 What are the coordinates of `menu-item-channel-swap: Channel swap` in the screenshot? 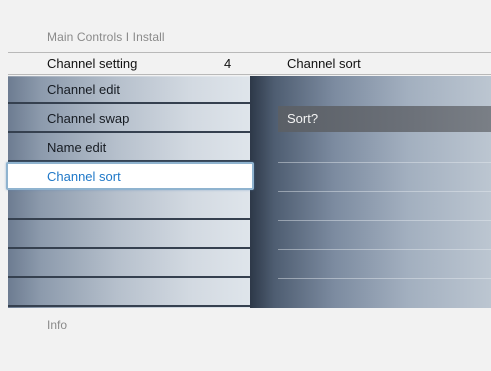 It's located at (129, 119).